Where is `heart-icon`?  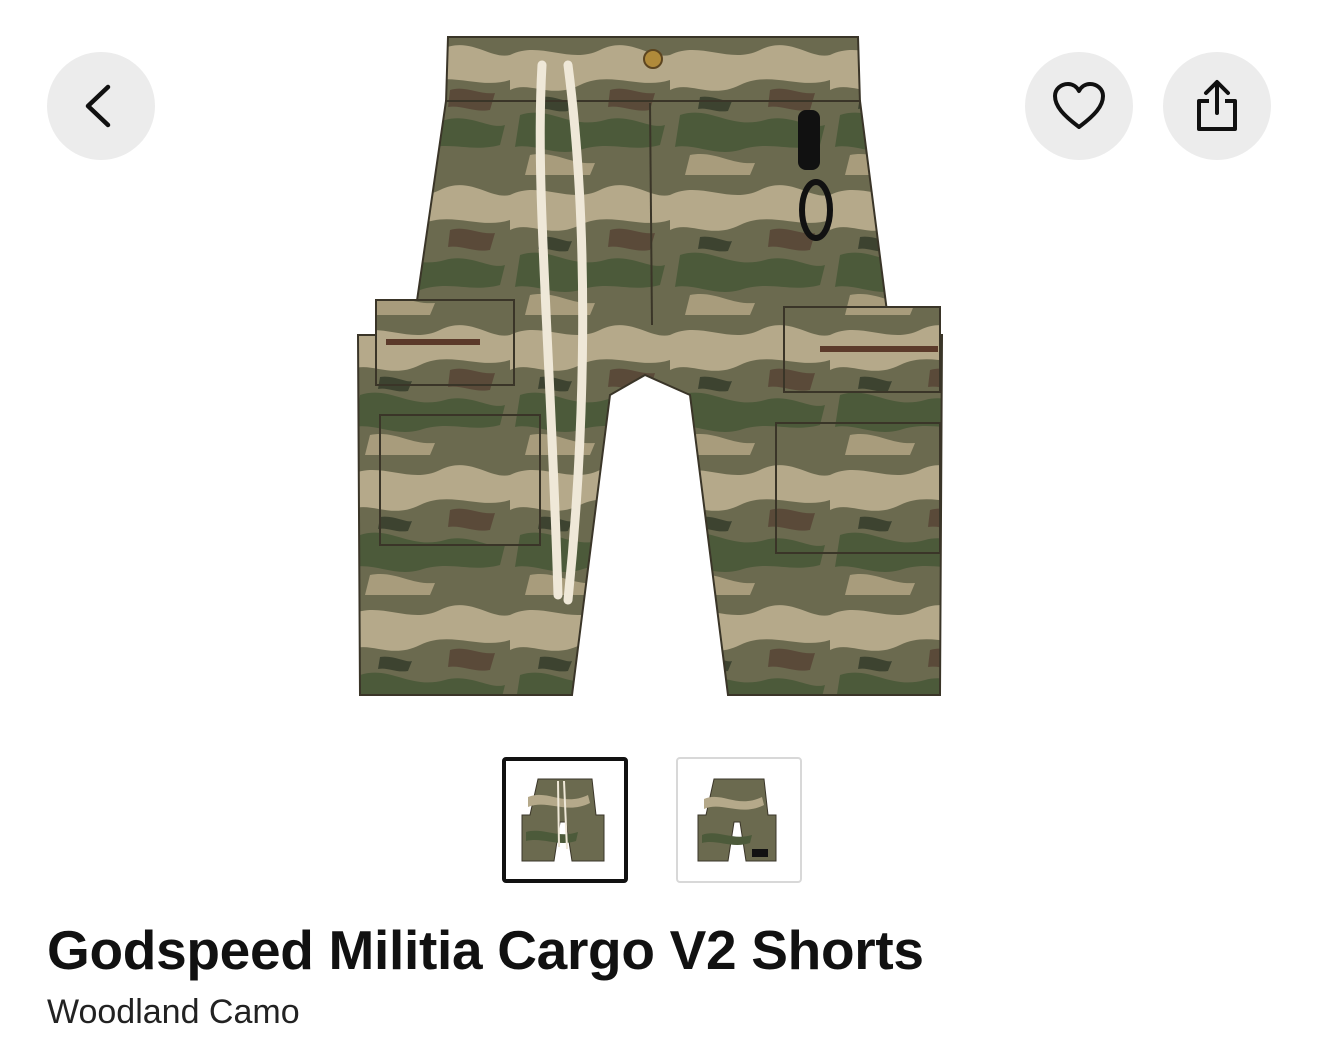
heart-icon is located at coordinates (1079, 105).